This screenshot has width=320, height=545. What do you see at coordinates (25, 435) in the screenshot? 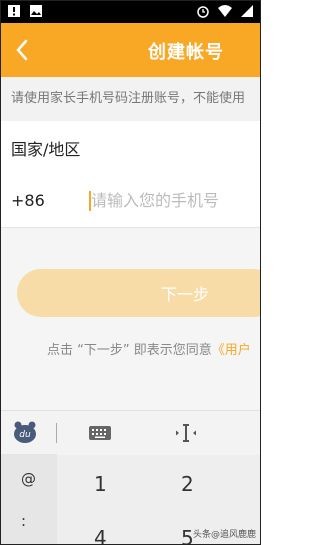
I see `svg-text: du` at bounding box center [25, 435].